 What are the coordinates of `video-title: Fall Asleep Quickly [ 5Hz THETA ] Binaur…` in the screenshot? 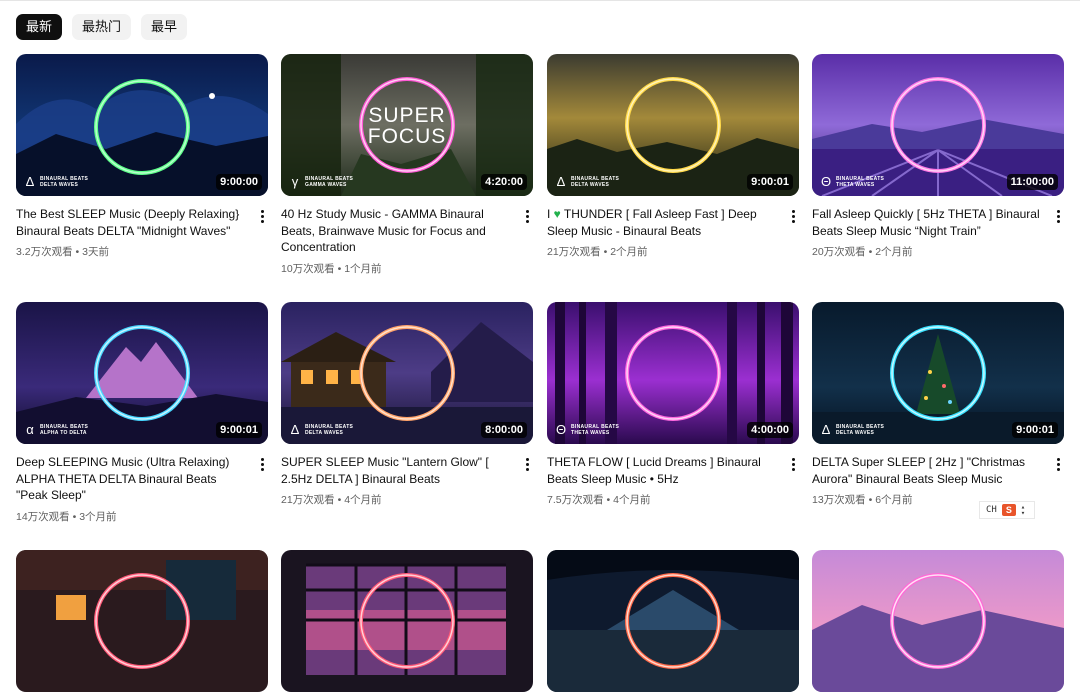 It's located at (926, 222).